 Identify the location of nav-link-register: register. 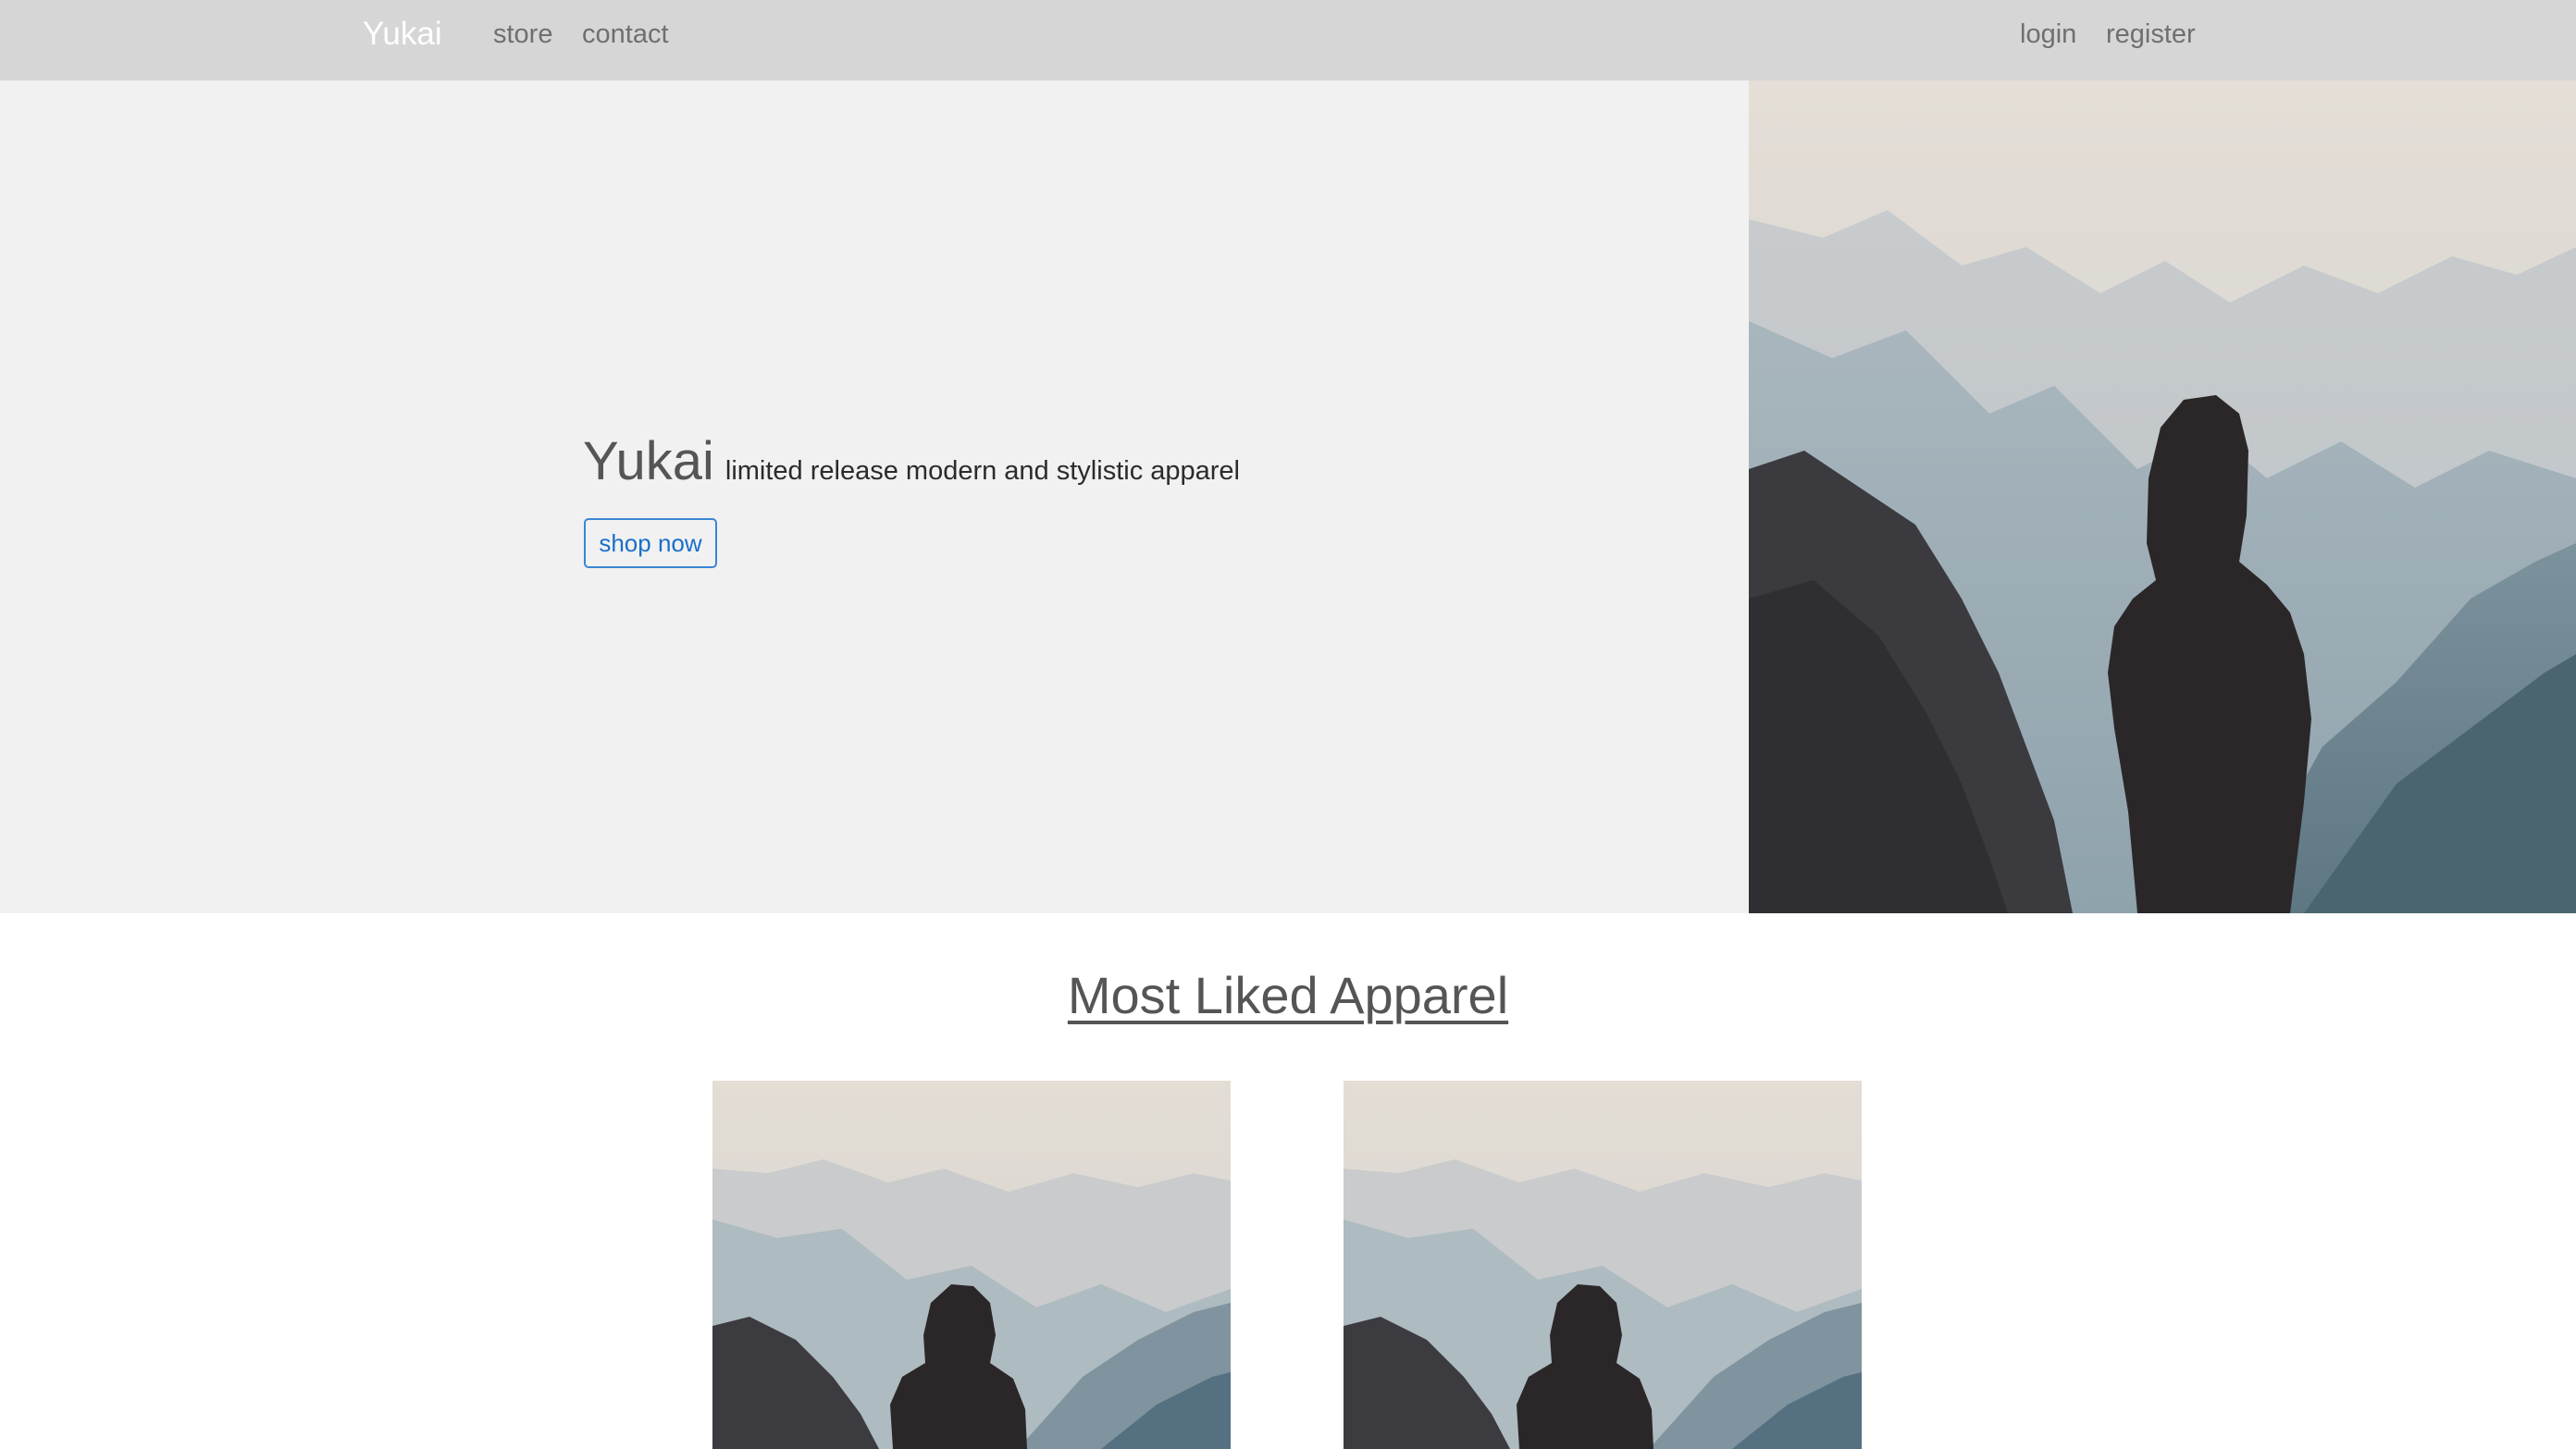
(2151, 34).